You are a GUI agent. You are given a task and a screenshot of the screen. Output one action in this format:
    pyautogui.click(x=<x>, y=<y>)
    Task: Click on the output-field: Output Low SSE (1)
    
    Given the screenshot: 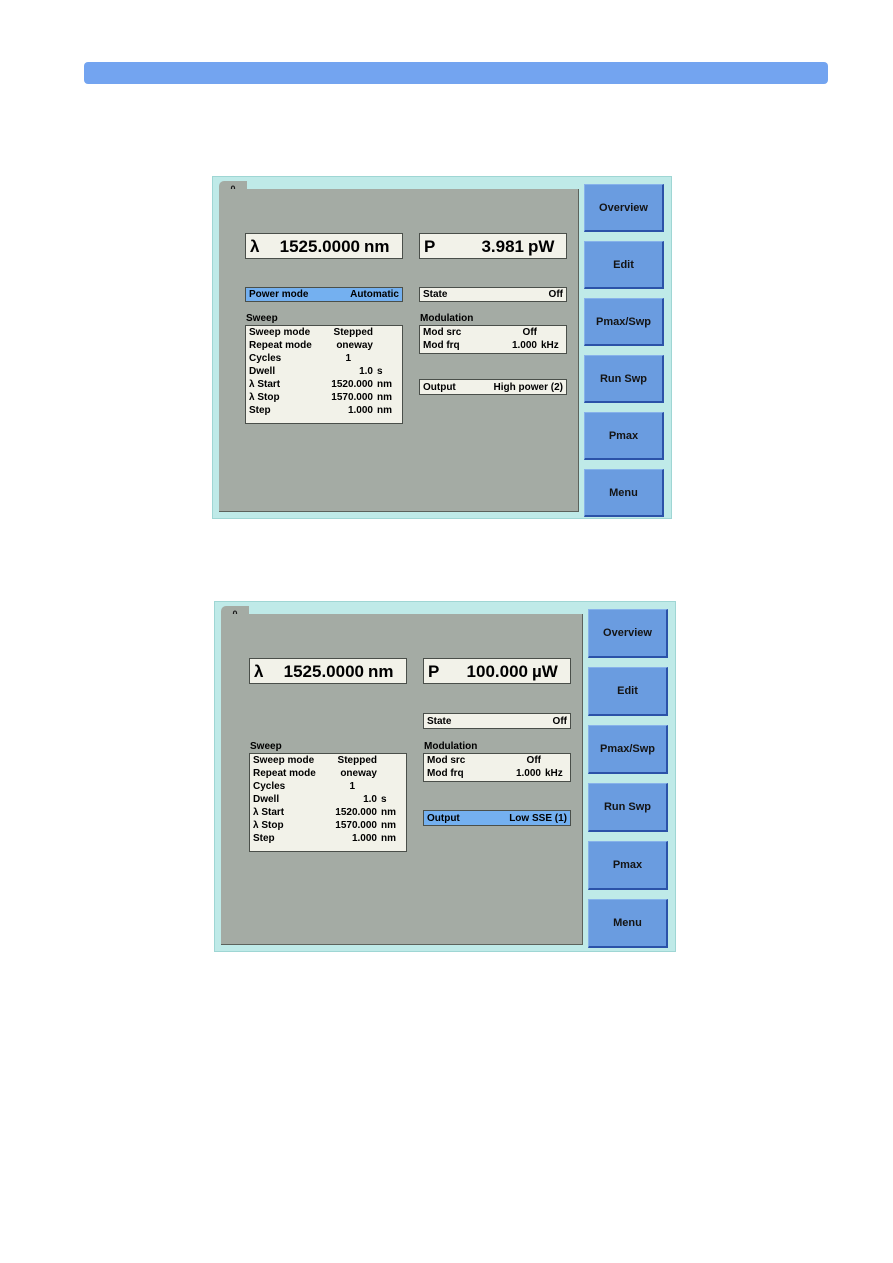 What is the action you would take?
    pyautogui.click(x=497, y=818)
    